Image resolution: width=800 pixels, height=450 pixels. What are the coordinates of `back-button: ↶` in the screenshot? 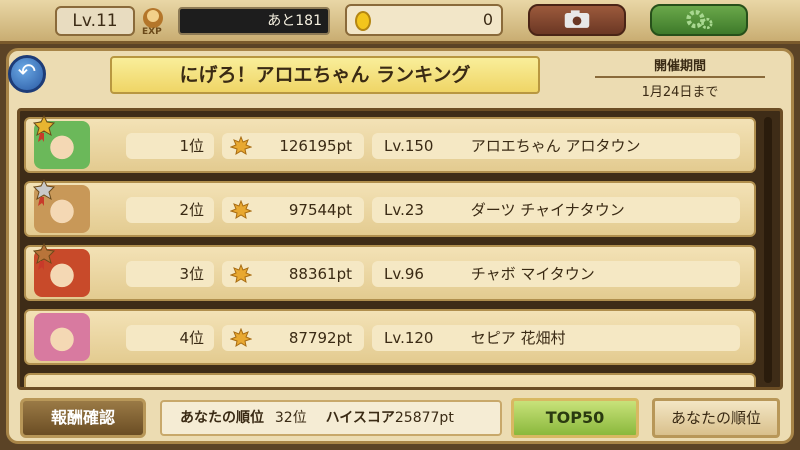 It's located at (27, 74).